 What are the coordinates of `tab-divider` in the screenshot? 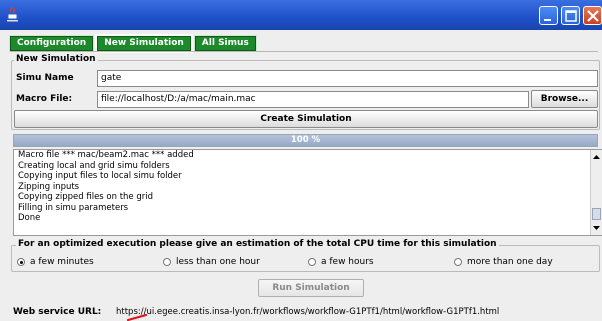 It's located at (304, 51).